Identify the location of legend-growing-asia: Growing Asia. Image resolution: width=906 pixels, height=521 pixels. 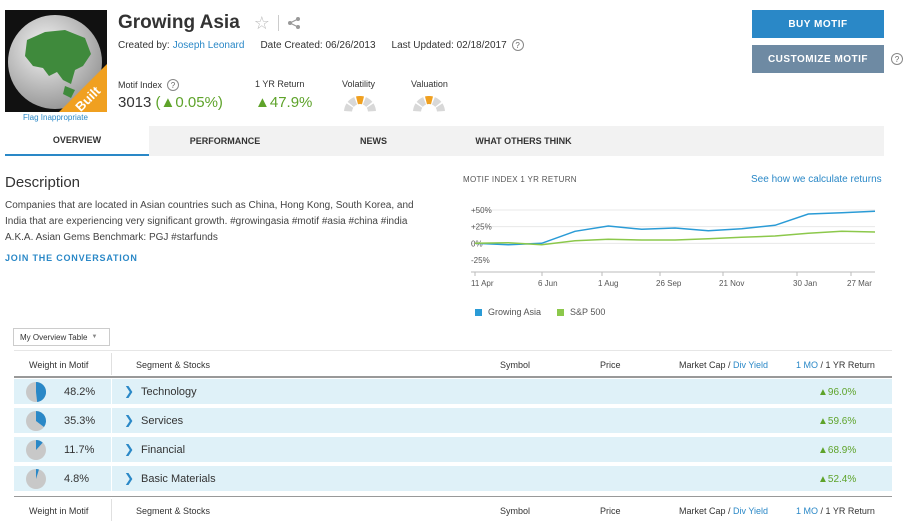
(514, 312).